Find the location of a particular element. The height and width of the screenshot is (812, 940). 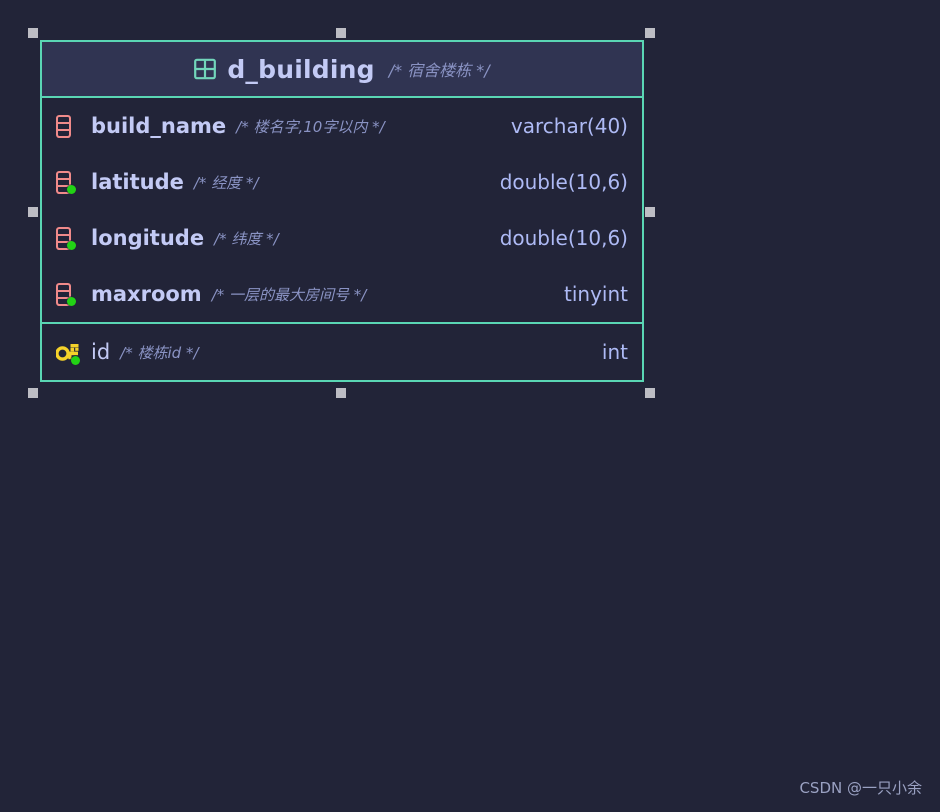

table-row-primary-key: id /* 楼栋id */ int is located at coordinates (342, 351).